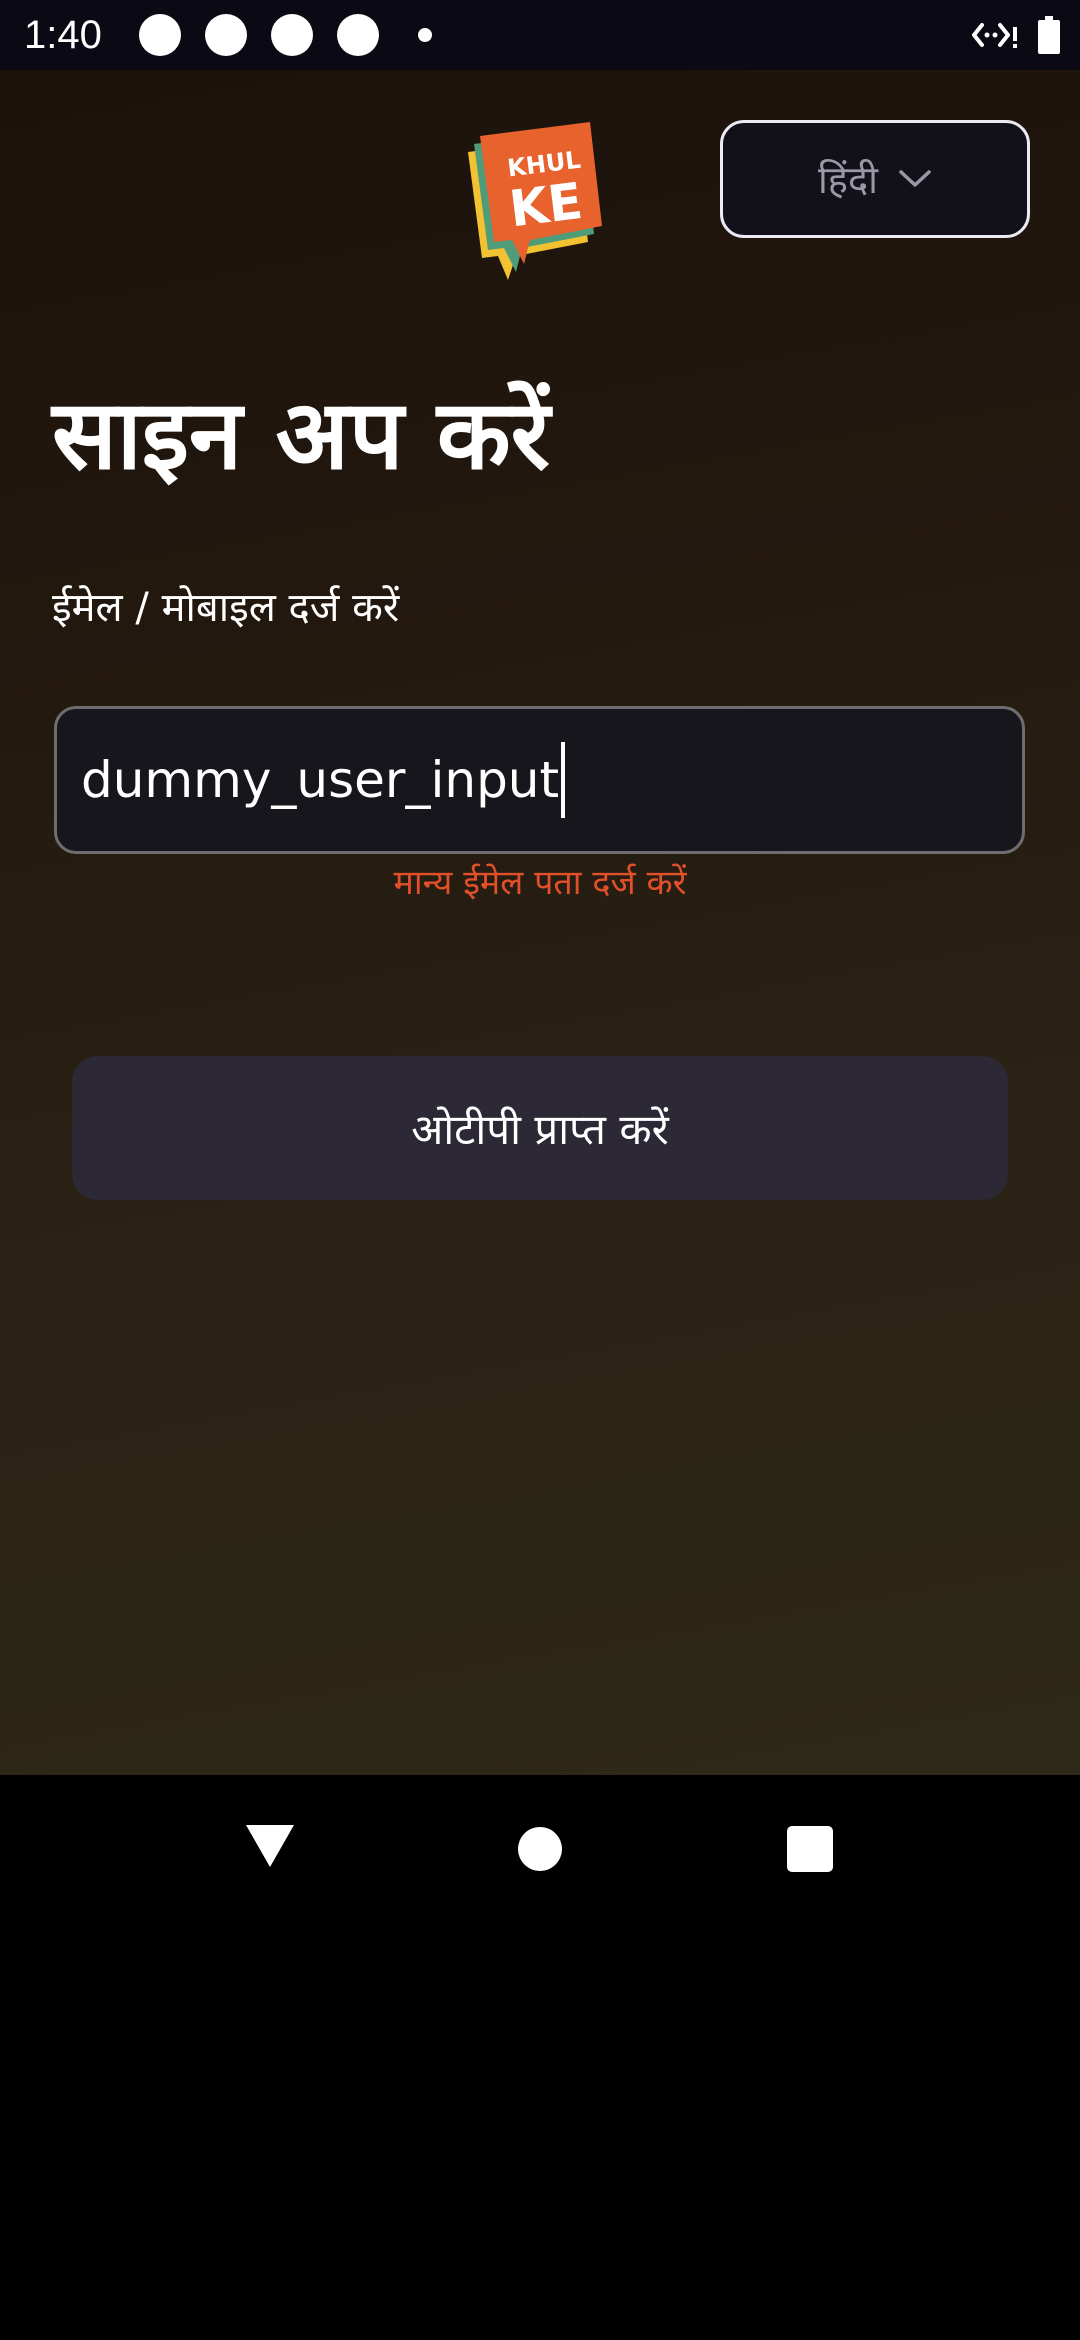 Image resolution: width=1080 pixels, height=2340 pixels. Describe the element at coordinates (563, 780) in the screenshot. I see `text-cursor` at that location.